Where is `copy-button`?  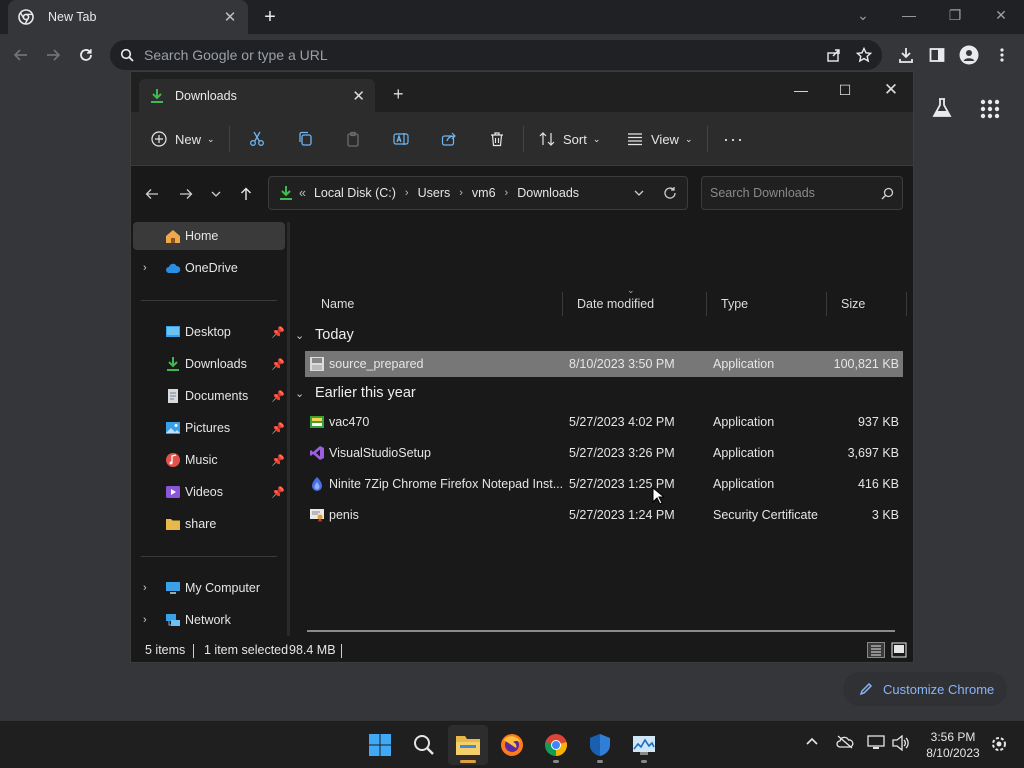
copy-button is located at coordinates (305, 139).